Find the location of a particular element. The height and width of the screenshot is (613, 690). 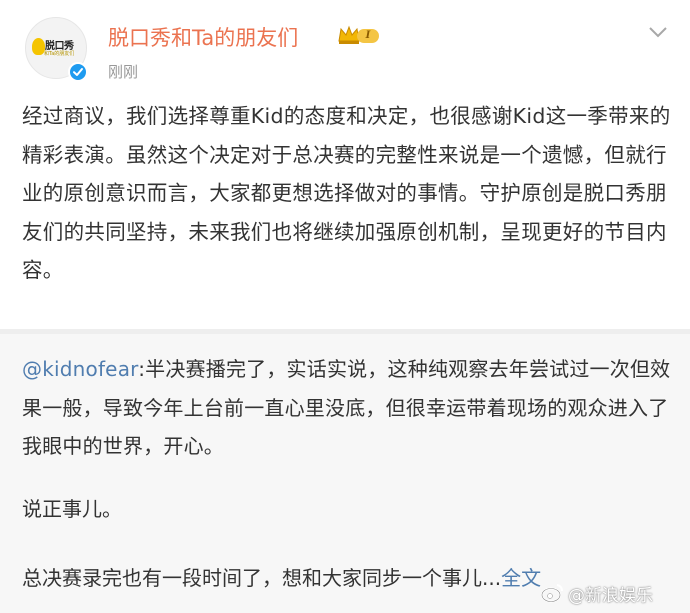

repost-paragraph-3: 总决赛录完也有一段时间了，想和大家同步一个事儿...全文 is located at coordinates (281, 578).